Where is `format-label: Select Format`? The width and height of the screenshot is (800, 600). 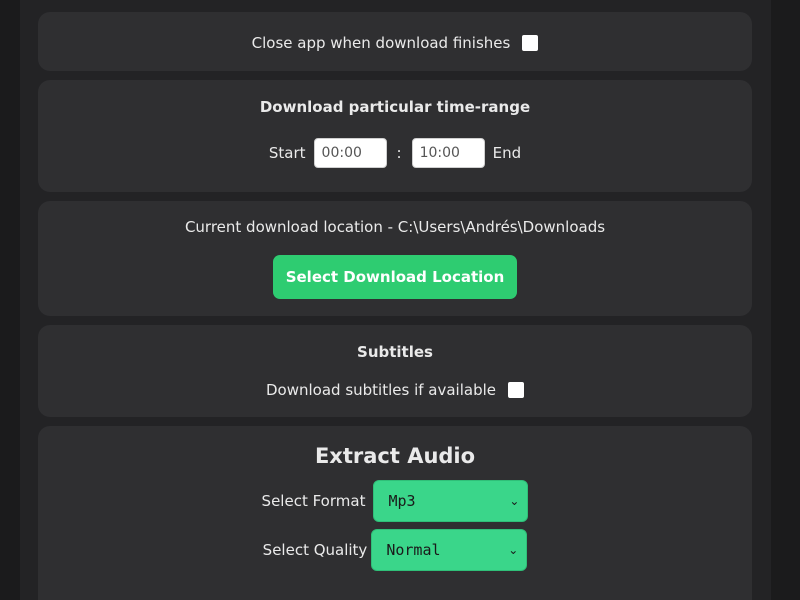 format-label: Select Format is located at coordinates (313, 501).